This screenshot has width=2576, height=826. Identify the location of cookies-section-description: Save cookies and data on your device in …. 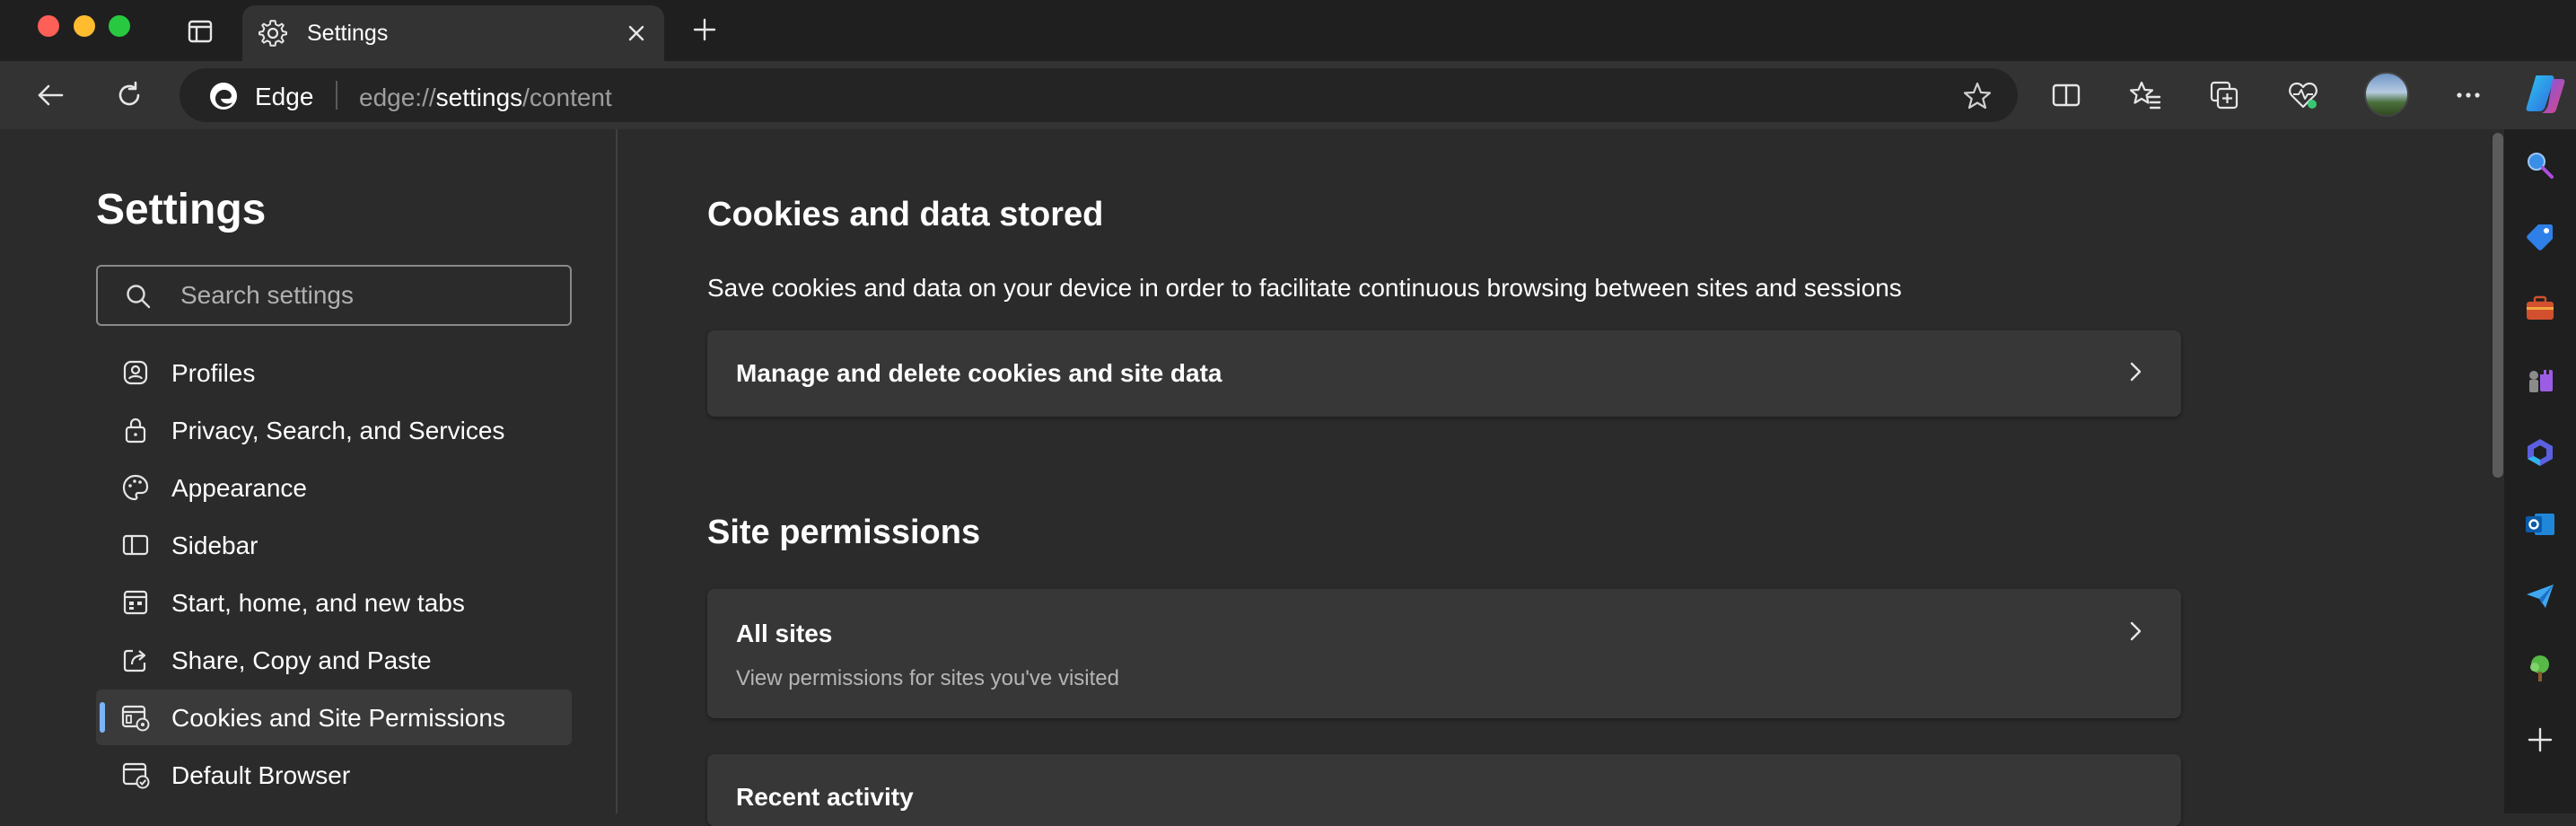
(1304, 288).